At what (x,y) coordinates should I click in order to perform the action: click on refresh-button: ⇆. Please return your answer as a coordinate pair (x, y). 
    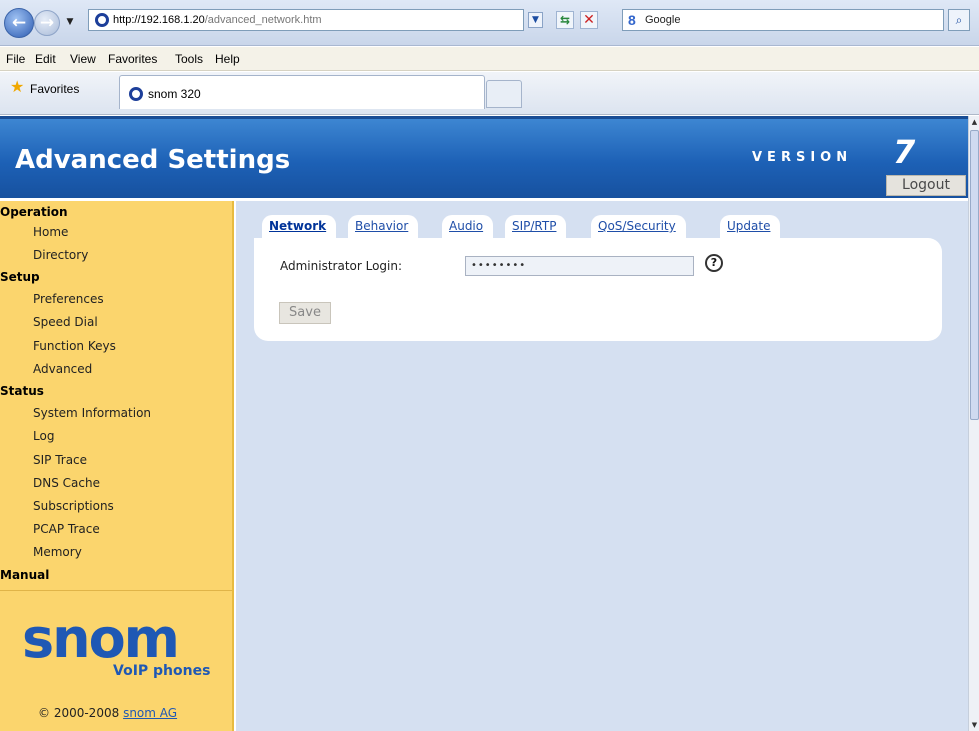
    Looking at the image, I should click on (565, 20).